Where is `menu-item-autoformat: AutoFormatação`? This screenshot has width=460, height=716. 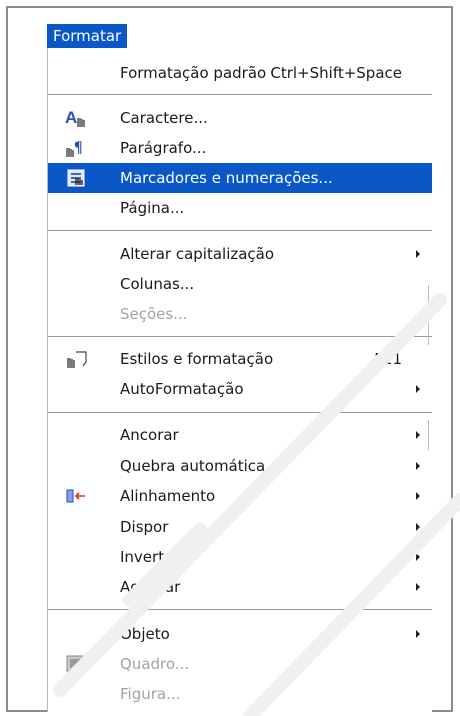 menu-item-autoformat: AutoFormatação is located at coordinates (240, 389).